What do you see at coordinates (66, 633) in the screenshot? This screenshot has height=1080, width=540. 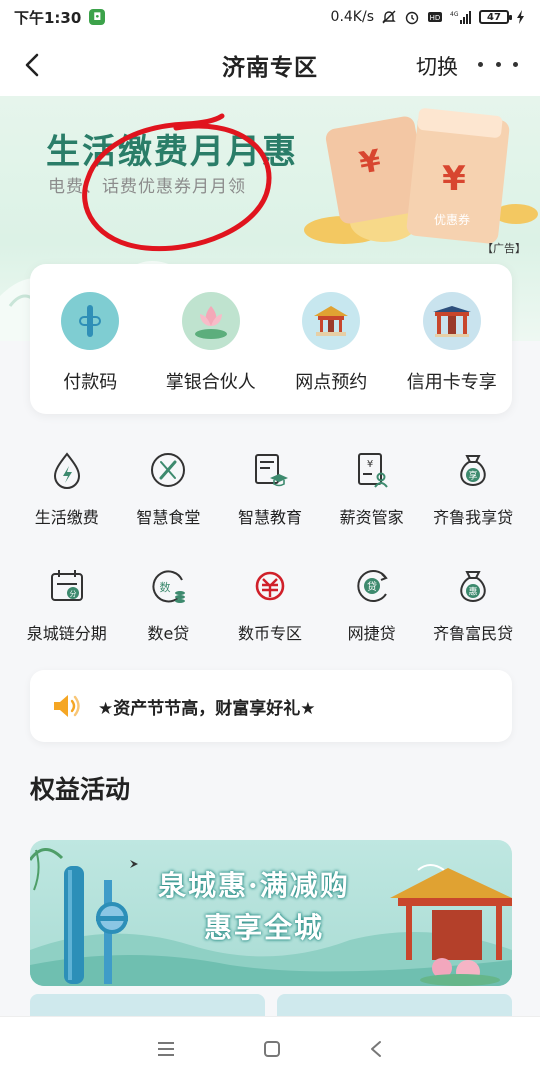 I see `service-label: 泉城链分期` at bounding box center [66, 633].